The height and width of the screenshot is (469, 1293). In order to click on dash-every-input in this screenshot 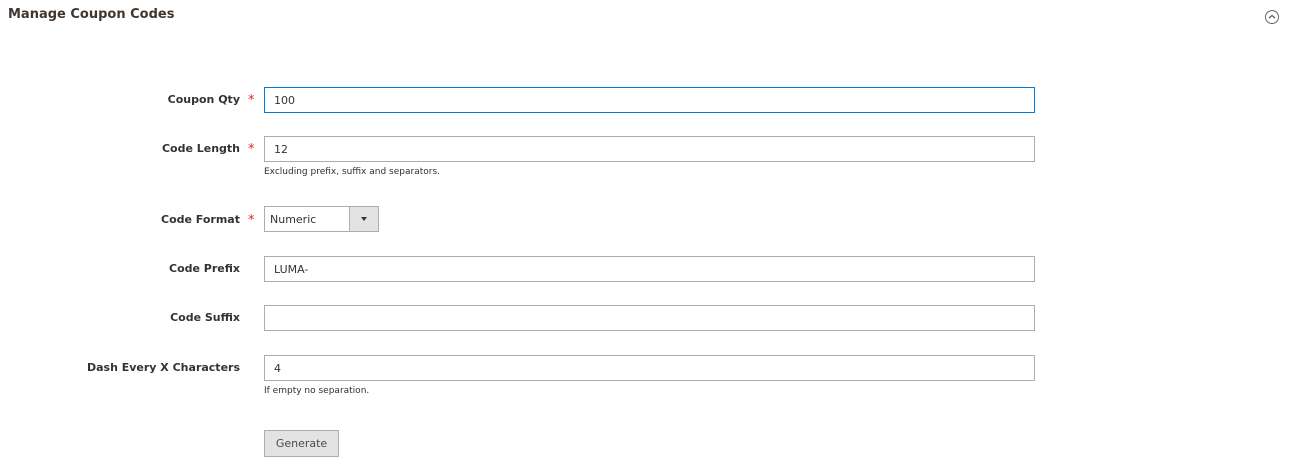, I will do `click(649, 368)`.